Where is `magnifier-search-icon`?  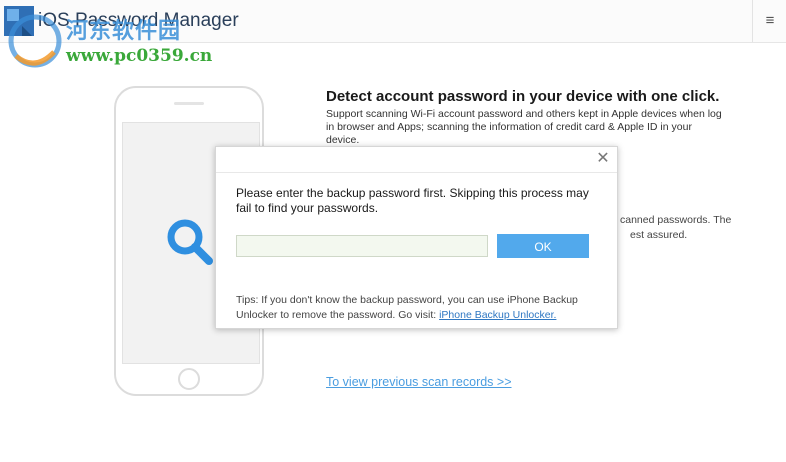
magnifier-search-icon is located at coordinates (190, 242).